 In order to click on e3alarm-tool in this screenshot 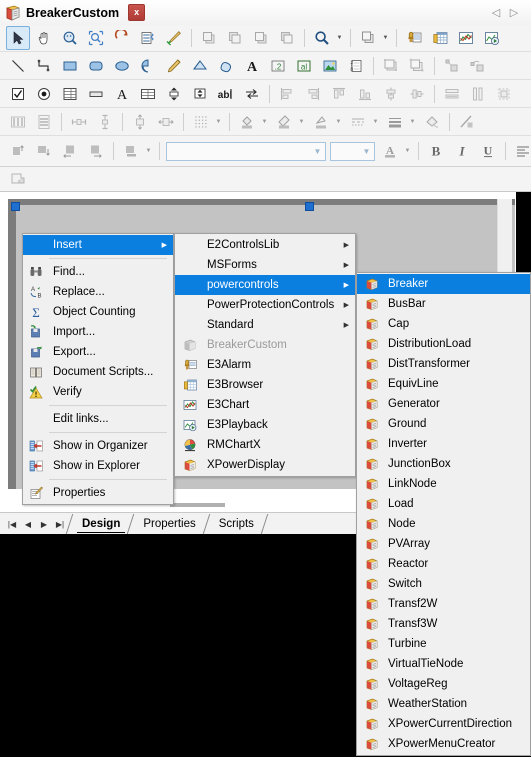, I will do `click(414, 38)`.